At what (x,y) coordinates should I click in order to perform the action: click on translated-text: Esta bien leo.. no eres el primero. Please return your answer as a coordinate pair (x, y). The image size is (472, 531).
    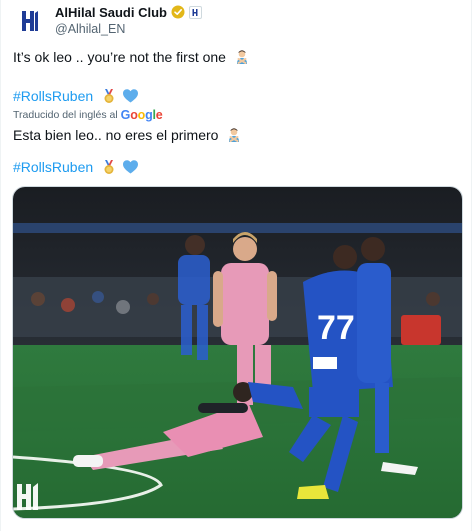
    Looking at the image, I should click on (116, 135).